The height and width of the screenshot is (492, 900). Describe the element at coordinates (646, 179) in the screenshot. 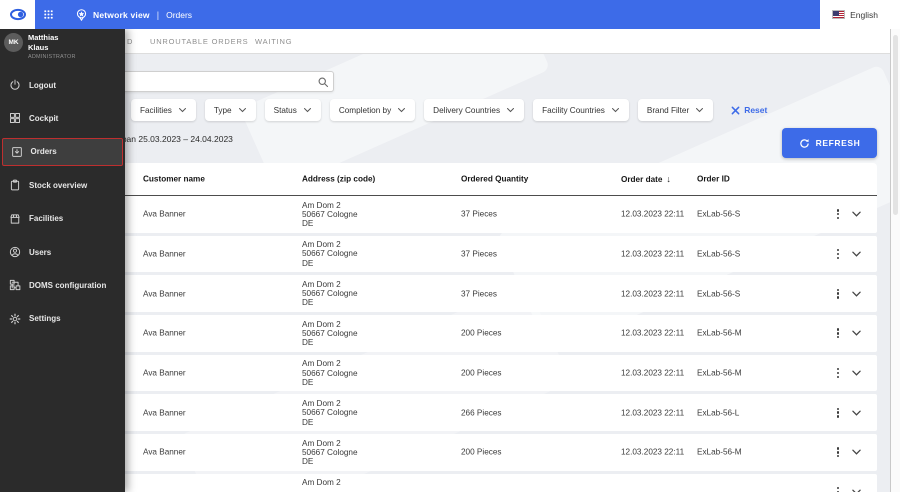

I see `column-header-order-date: Order date ↓` at that location.